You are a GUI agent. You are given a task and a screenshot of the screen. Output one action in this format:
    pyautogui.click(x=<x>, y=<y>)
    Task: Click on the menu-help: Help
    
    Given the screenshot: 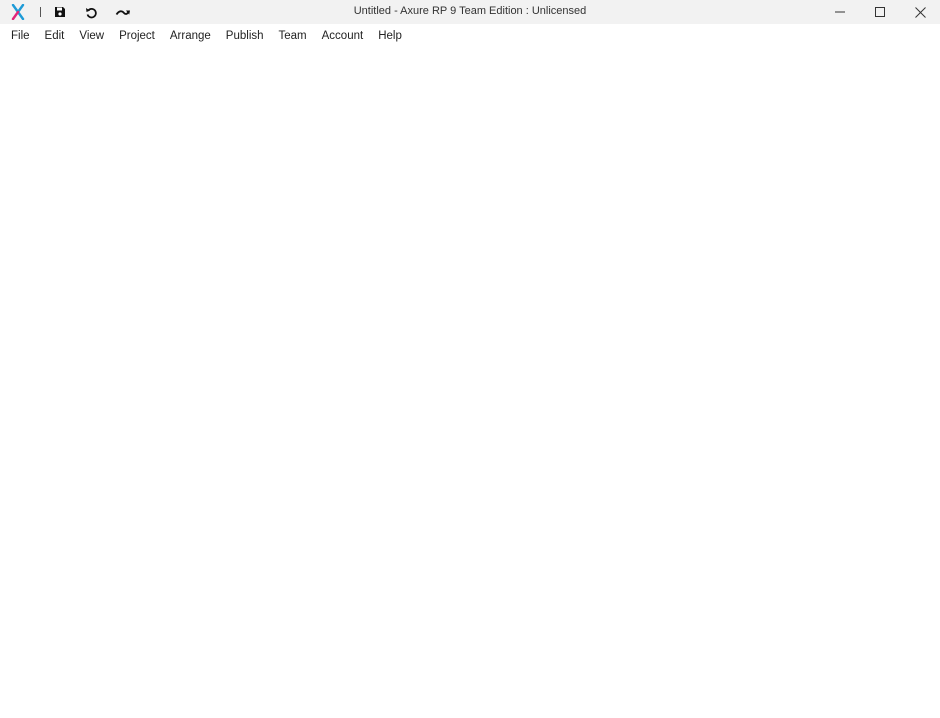 What is the action you would take?
    pyautogui.click(x=390, y=36)
    